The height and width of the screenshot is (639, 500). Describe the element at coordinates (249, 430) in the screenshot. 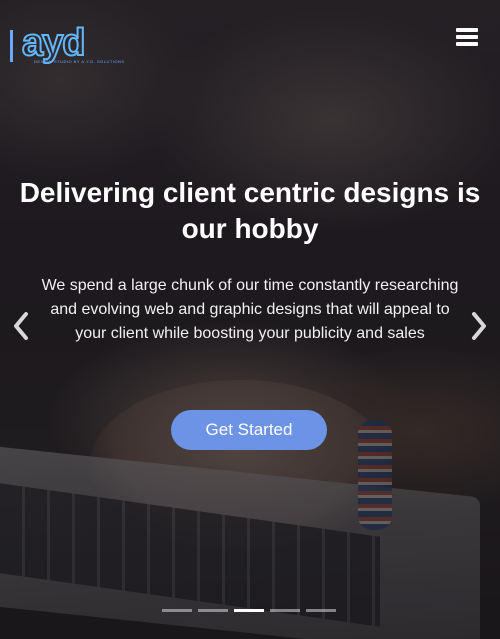

I see `get-started-button: Get Started` at that location.